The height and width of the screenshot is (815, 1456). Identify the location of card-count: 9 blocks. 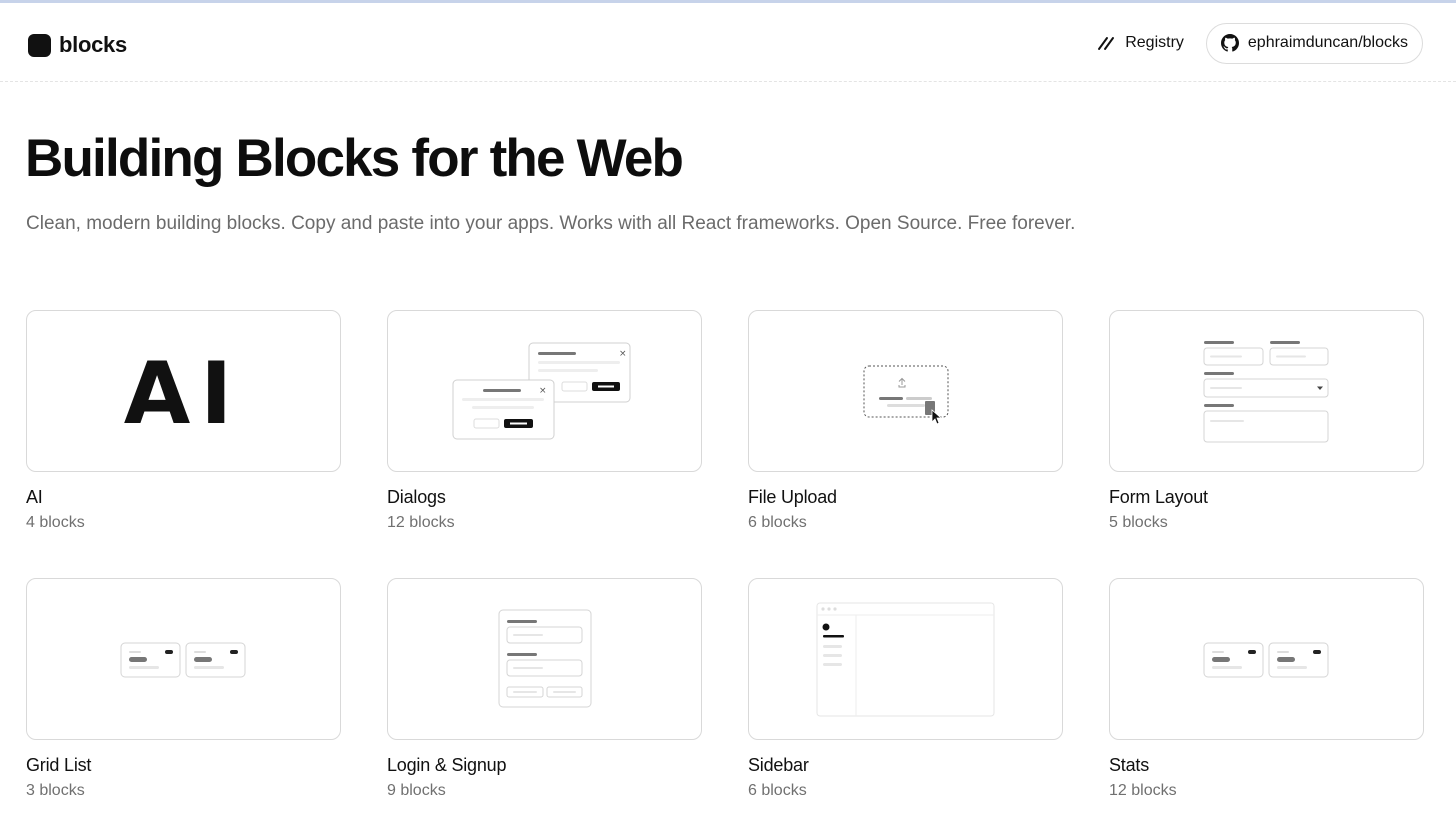
(416, 790).